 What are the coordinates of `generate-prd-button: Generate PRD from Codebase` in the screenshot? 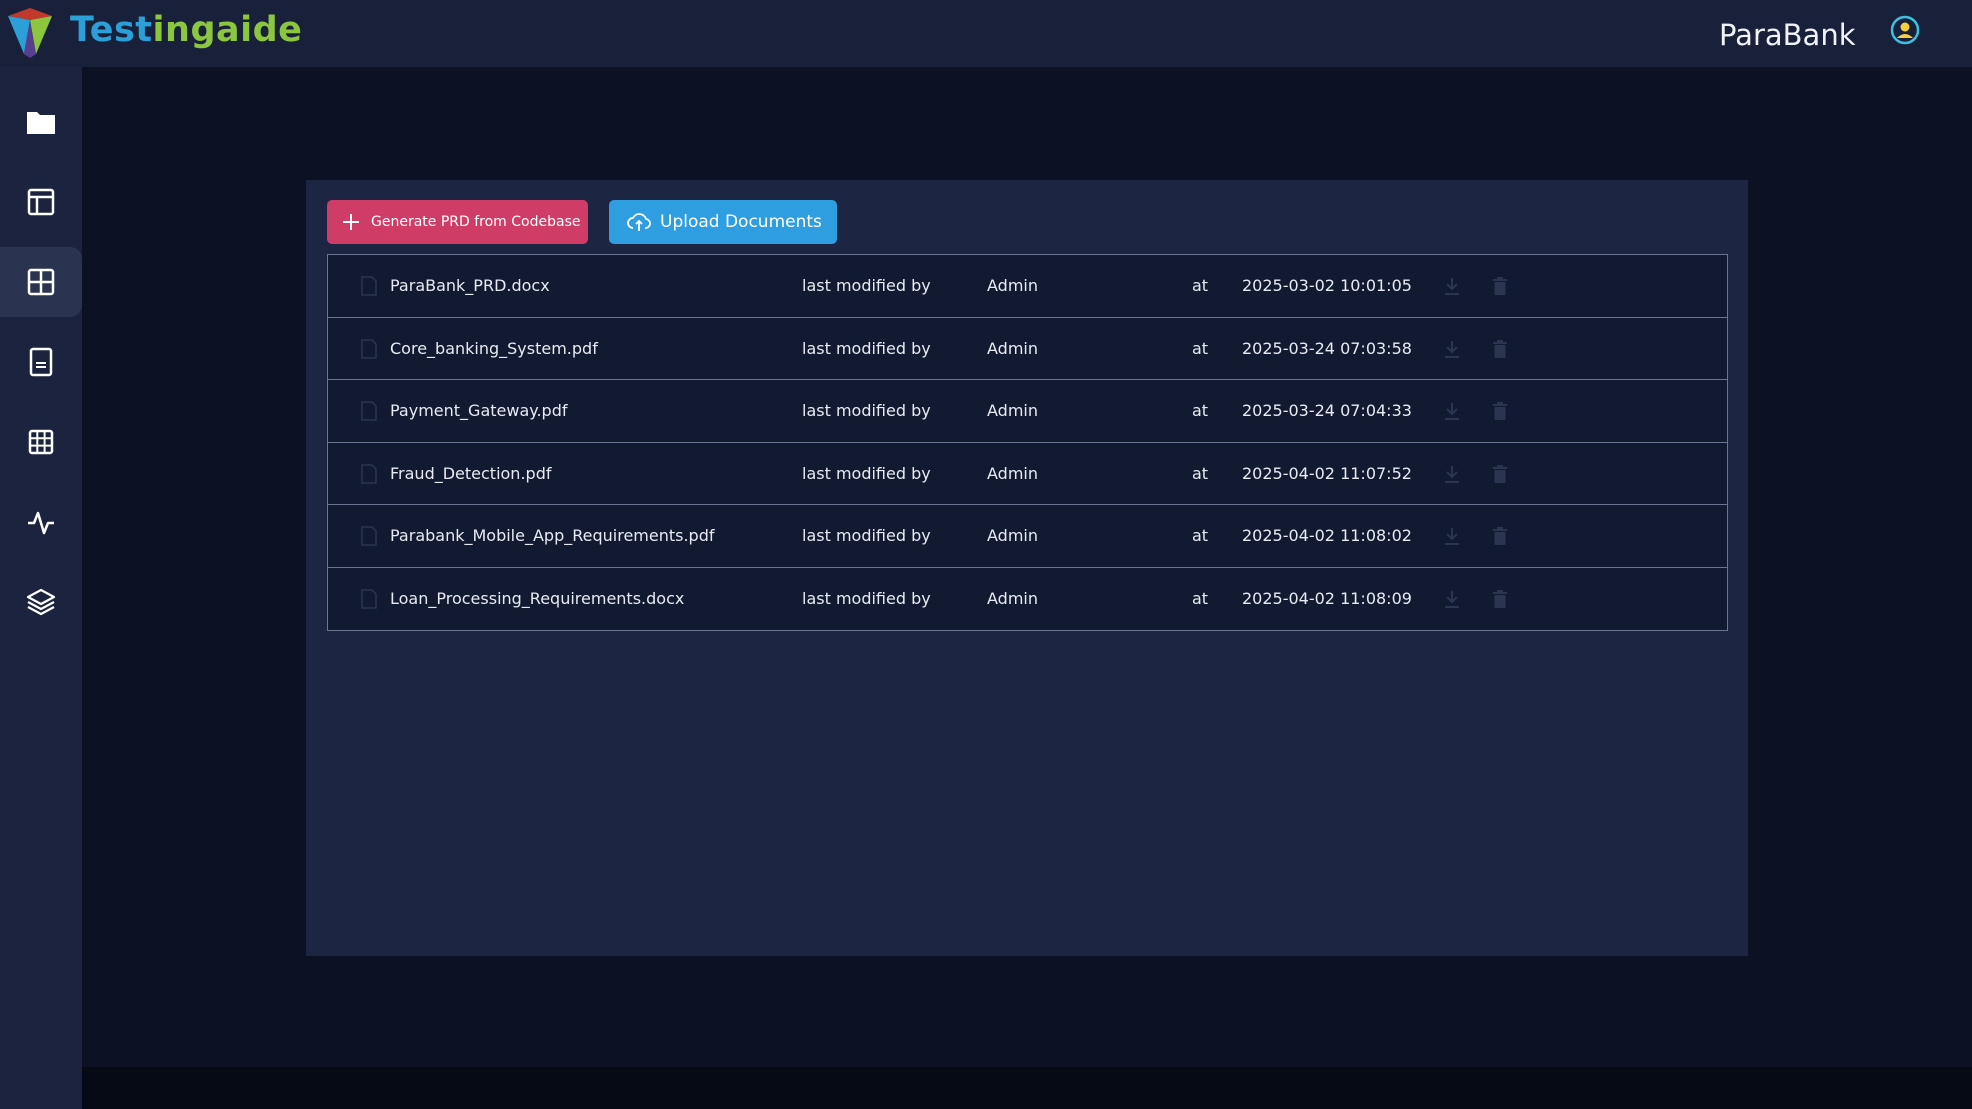 It's located at (457, 222).